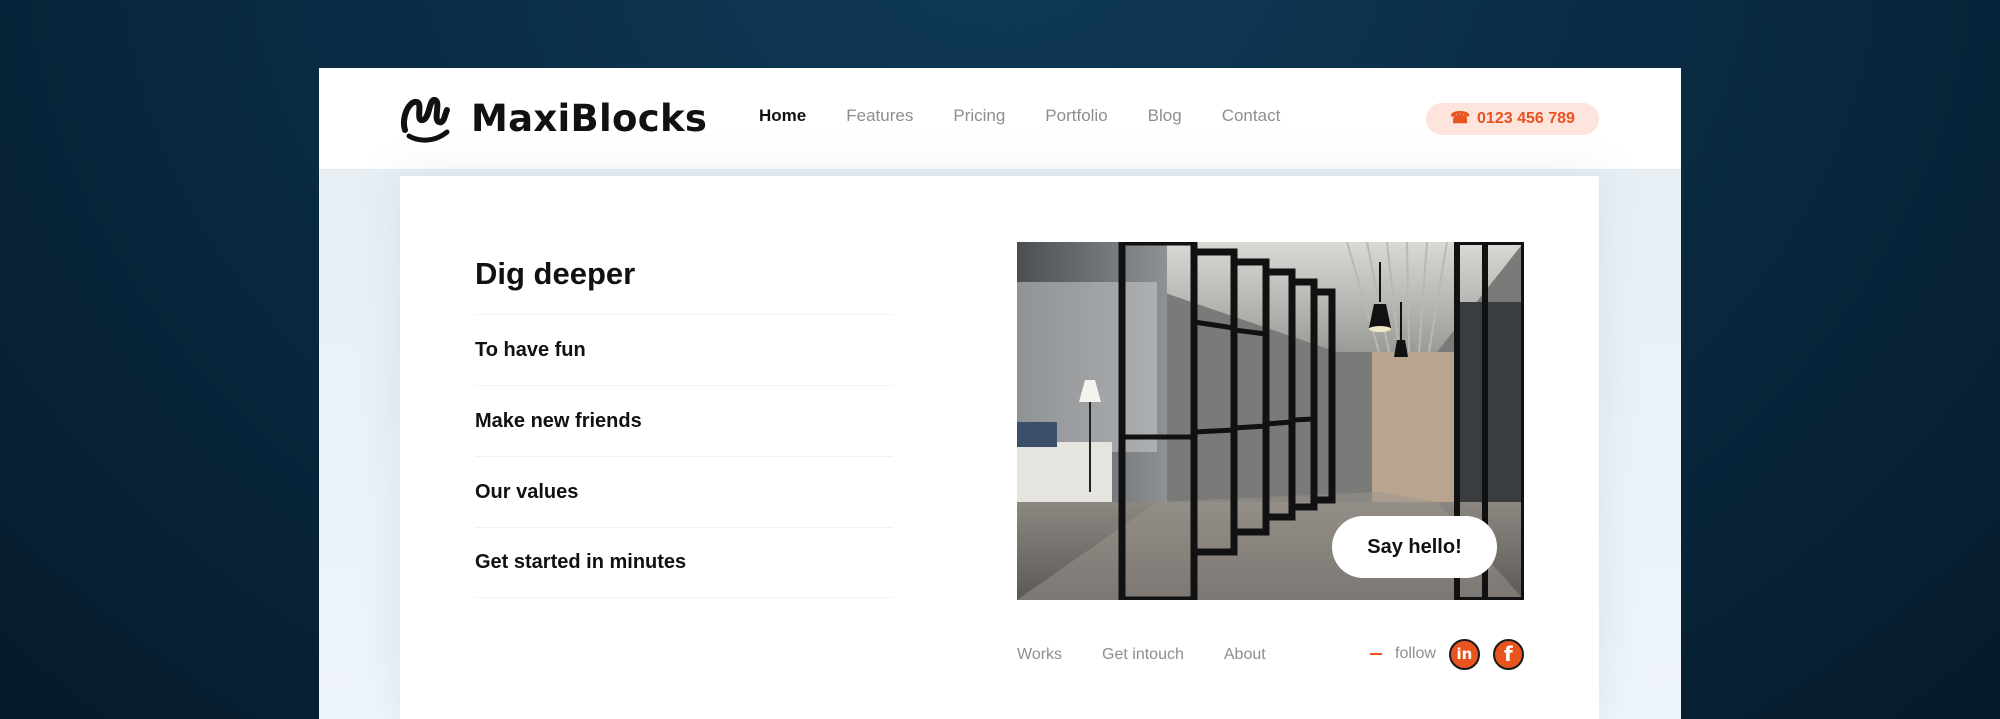  Describe the element at coordinates (1526, 118) in the screenshot. I see `phone-number: 0123 456 789` at that location.